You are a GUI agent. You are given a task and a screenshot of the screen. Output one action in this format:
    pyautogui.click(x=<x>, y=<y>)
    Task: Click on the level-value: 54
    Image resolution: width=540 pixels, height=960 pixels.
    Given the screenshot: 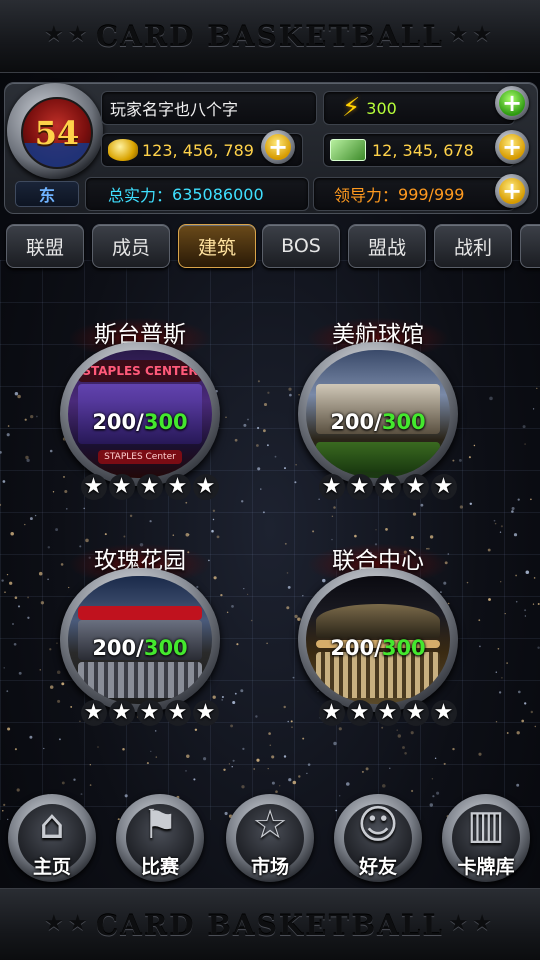 What is the action you would take?
    pyautogui.click(x=57, y=133)
    